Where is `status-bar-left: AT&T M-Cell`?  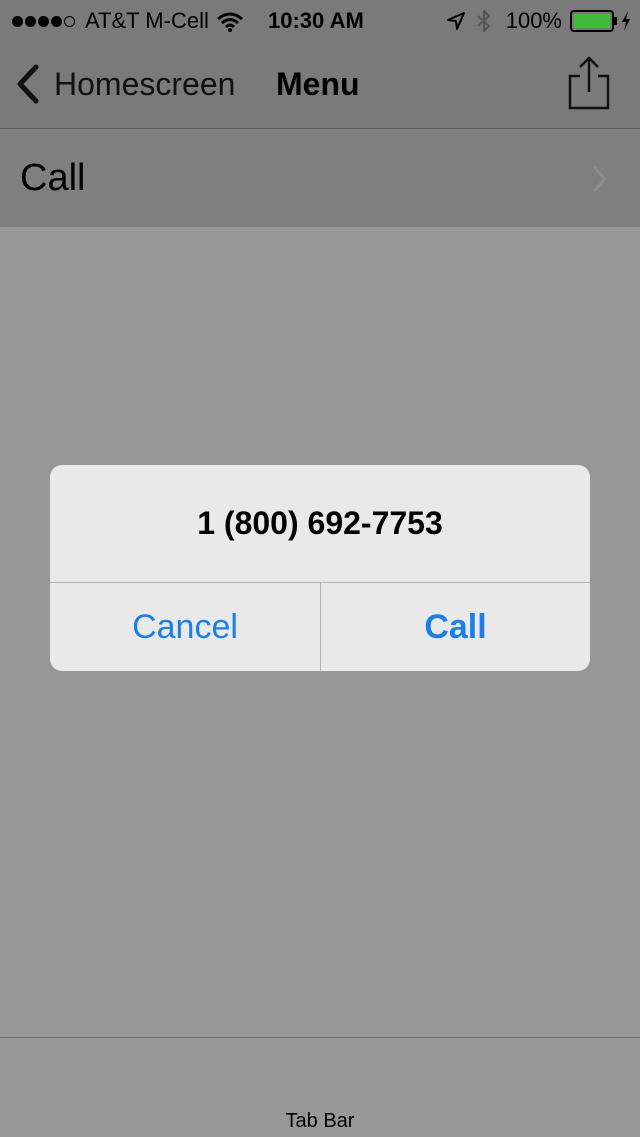
status-bar-left: AT&T M-Cell is located at coordinates (127, 21).